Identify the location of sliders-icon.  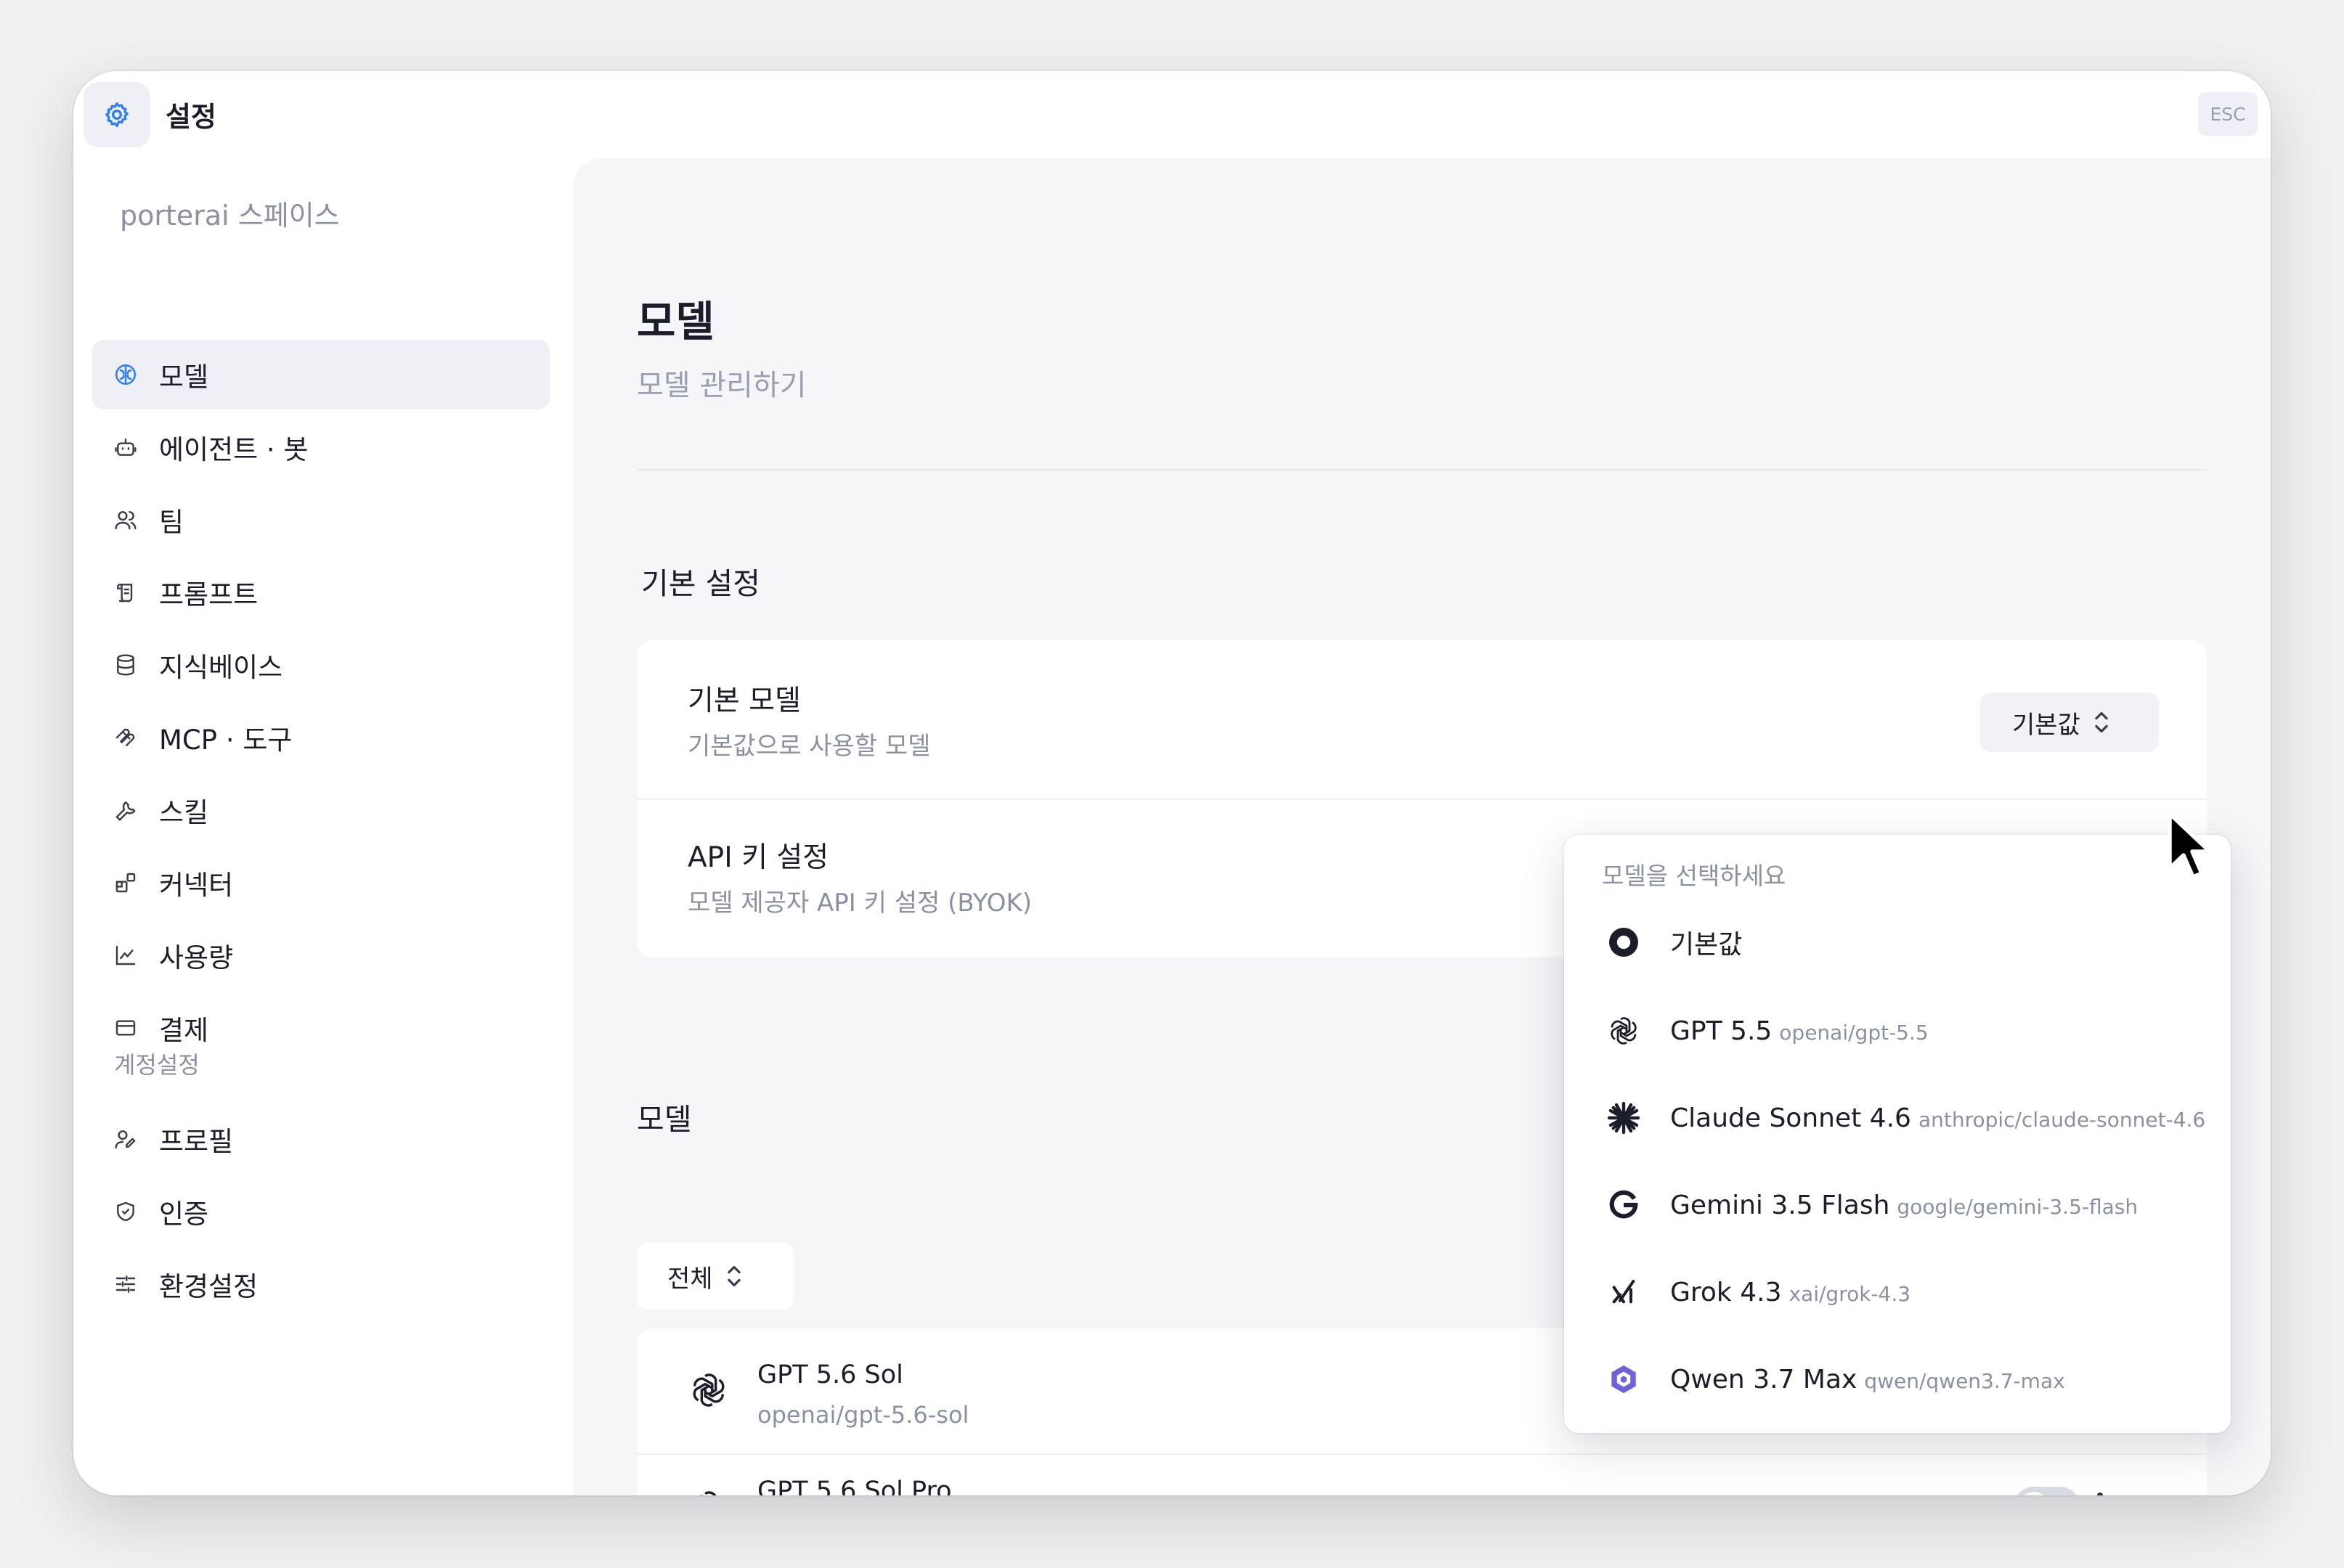
(126, 1284).